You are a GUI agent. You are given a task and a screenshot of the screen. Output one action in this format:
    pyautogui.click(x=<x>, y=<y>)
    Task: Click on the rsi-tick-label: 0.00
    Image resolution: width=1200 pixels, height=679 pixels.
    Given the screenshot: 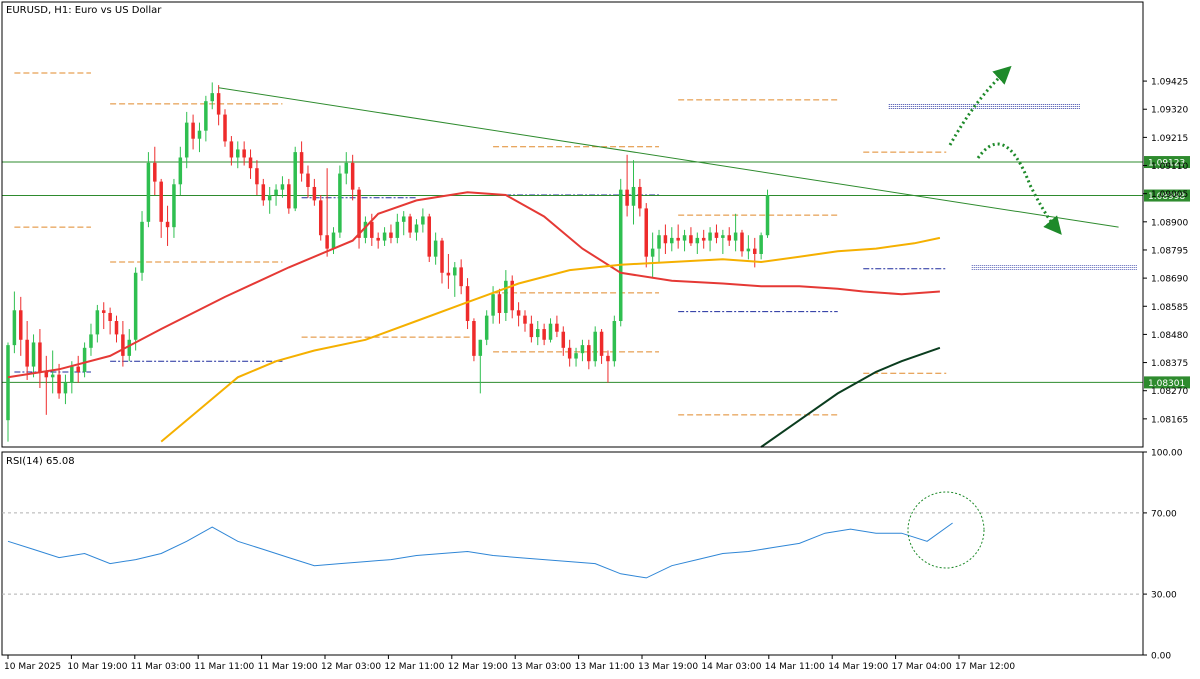 What is the action you would take?
    pyautogui.click(x=1161, y=657)
    